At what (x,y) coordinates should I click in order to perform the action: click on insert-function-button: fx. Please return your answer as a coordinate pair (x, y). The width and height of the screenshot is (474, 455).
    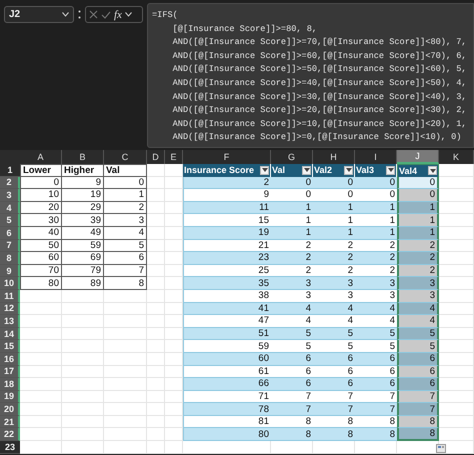
    Looking at the image, I should click on (118, 14).